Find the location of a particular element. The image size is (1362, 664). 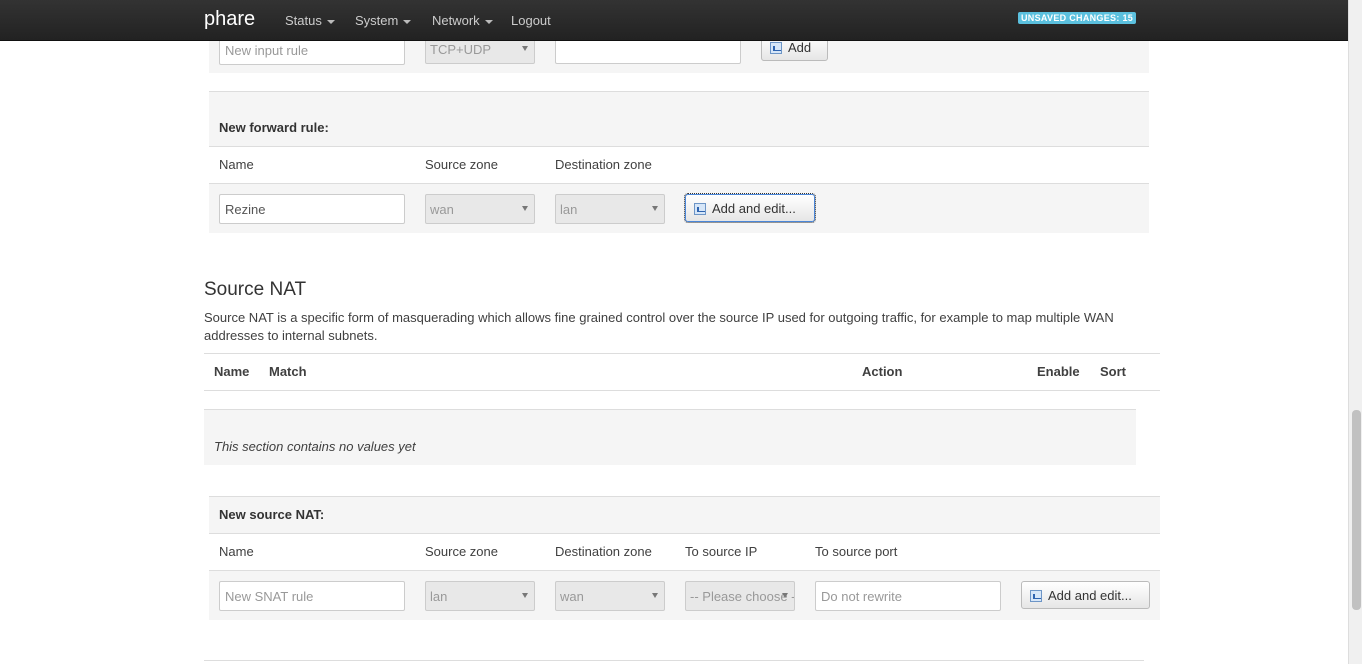

snat-dest-zone-value: wan is located at coordinates (572, 596).